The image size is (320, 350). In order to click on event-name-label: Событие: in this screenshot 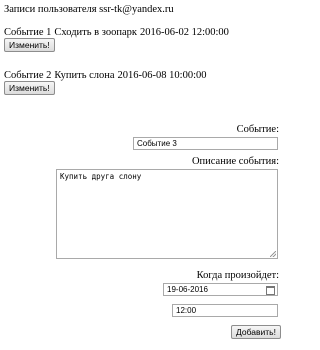, I will do `click(257, 129)`.